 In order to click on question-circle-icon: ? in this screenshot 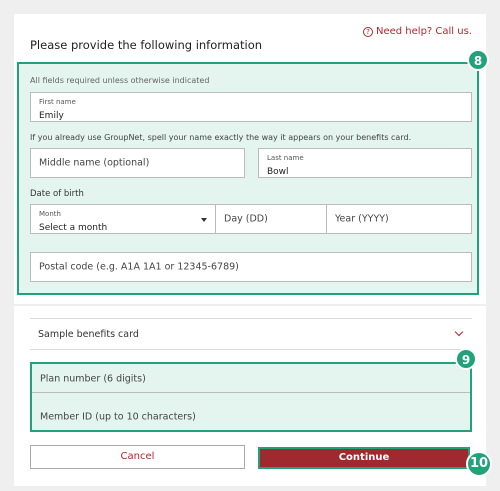, I will do `click(368, 31)`.